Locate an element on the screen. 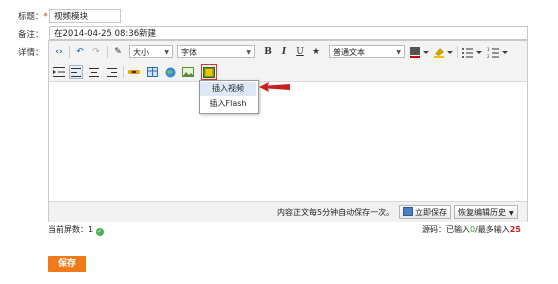  ordered-list-icon: 12 is located at coordinates (498, 52).